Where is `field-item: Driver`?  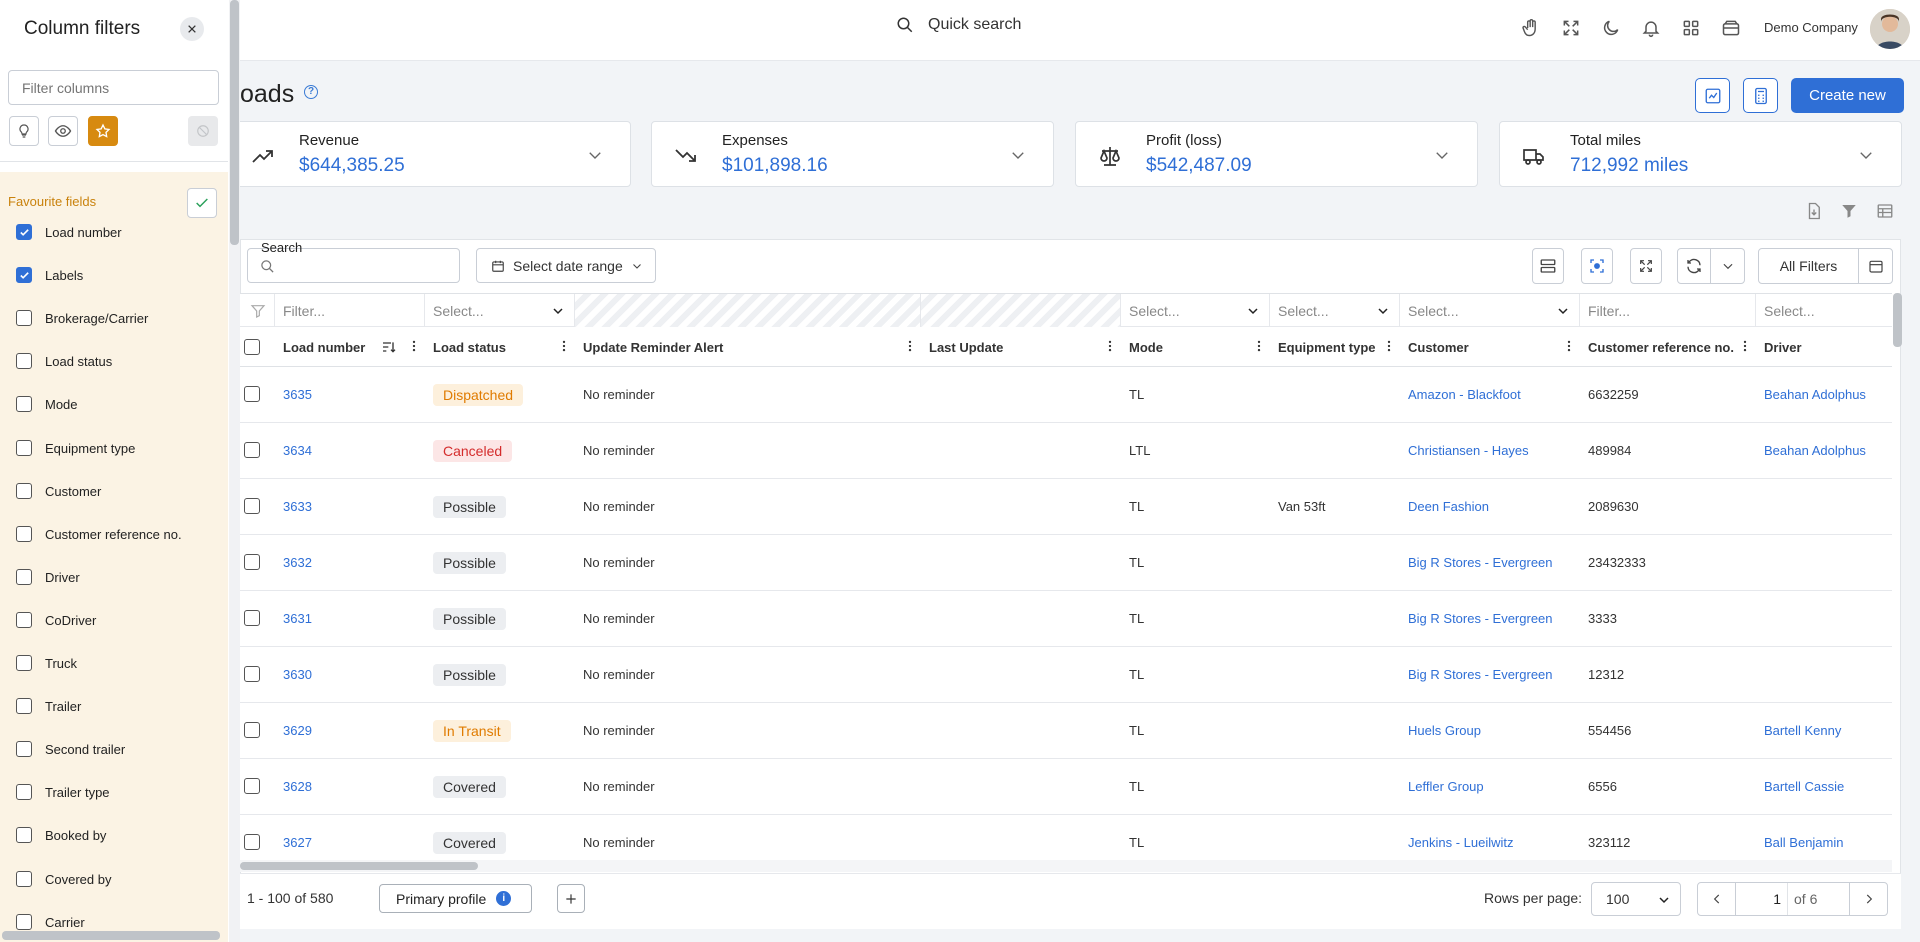
field-item: Driver is located at coordinates (48, 577).